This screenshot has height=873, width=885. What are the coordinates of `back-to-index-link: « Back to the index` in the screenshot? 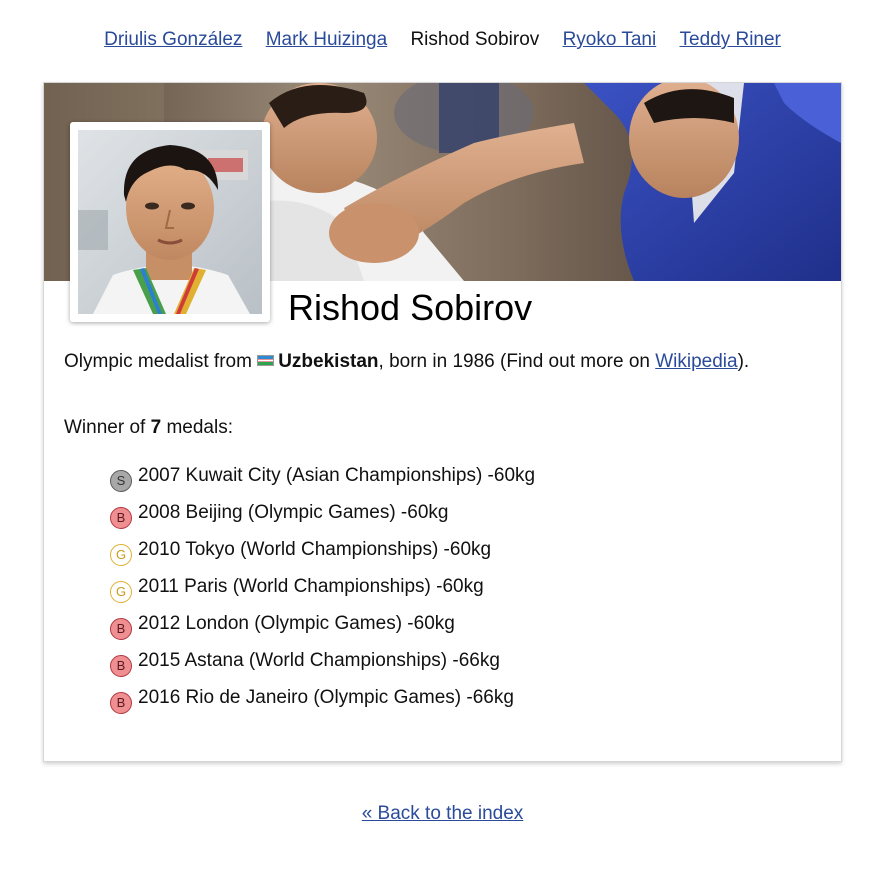 It's located at (443, 813).